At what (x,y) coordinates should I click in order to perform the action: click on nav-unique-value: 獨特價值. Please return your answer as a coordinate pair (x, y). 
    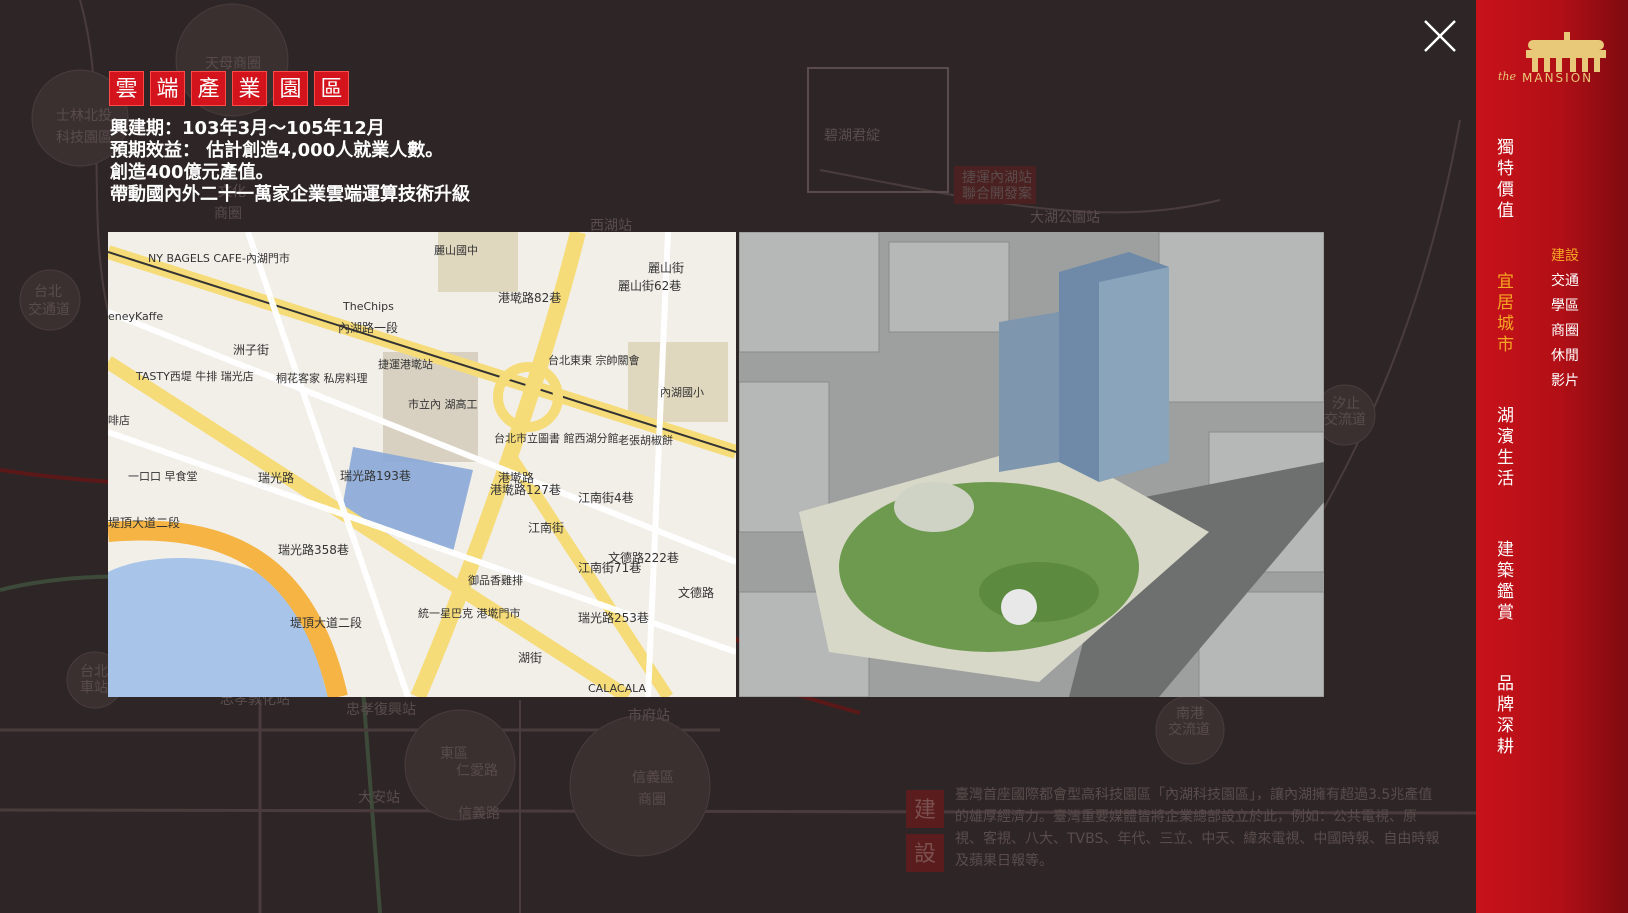
    Looking at the image, I should click on (1504, 180).